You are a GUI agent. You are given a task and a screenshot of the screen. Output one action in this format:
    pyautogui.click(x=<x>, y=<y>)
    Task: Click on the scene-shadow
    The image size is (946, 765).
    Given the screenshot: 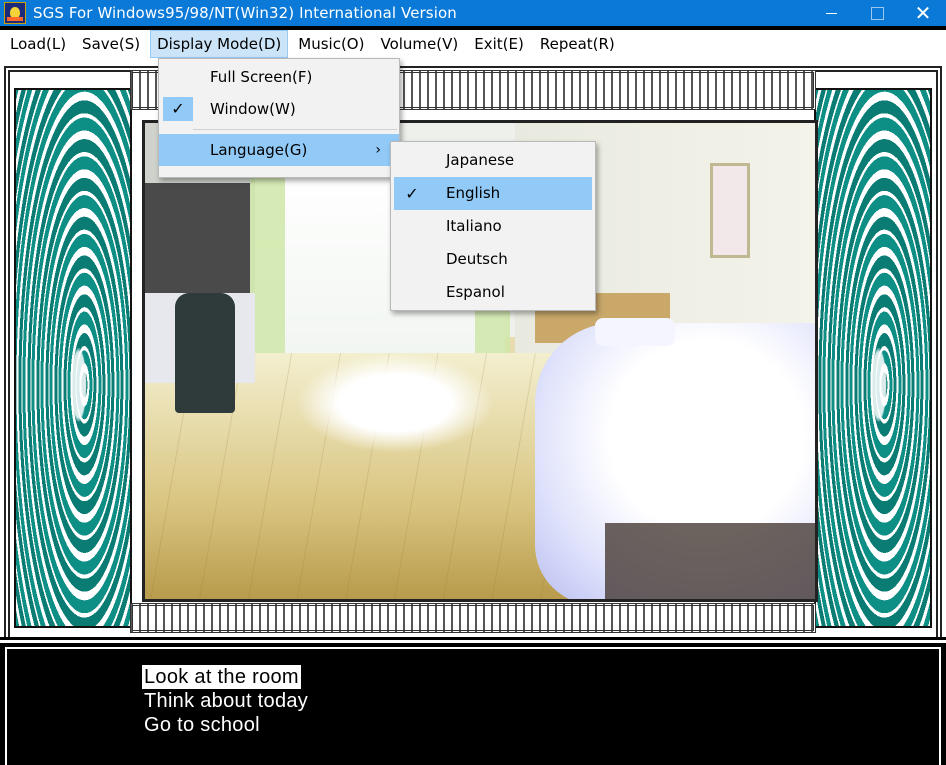 What is the action you would take?
    pyautogui.click(x=710, y=561)
    